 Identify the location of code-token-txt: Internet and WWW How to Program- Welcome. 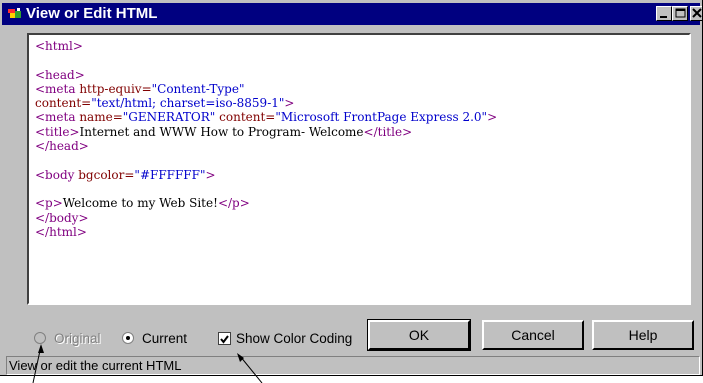
(221, 131).